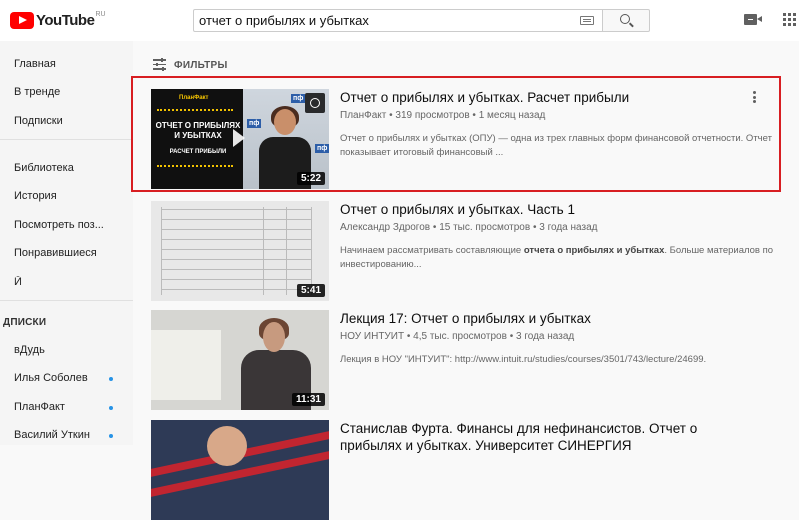 This screenshot has height=520, width=799. What do you see at coordinates (51, 378) in the screenshot?
I see `sidebar-subscription-ilya: Илья Соболев` at bounding box center [51, 378].